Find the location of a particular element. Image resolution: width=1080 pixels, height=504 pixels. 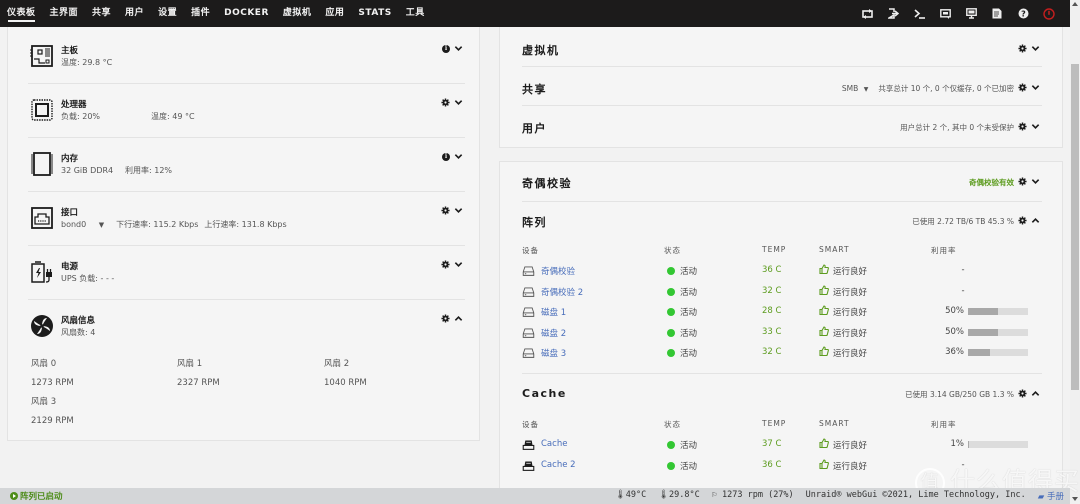

fans-row: 风扇信息 风扇数: 4 is located at coordinates (246, 334).